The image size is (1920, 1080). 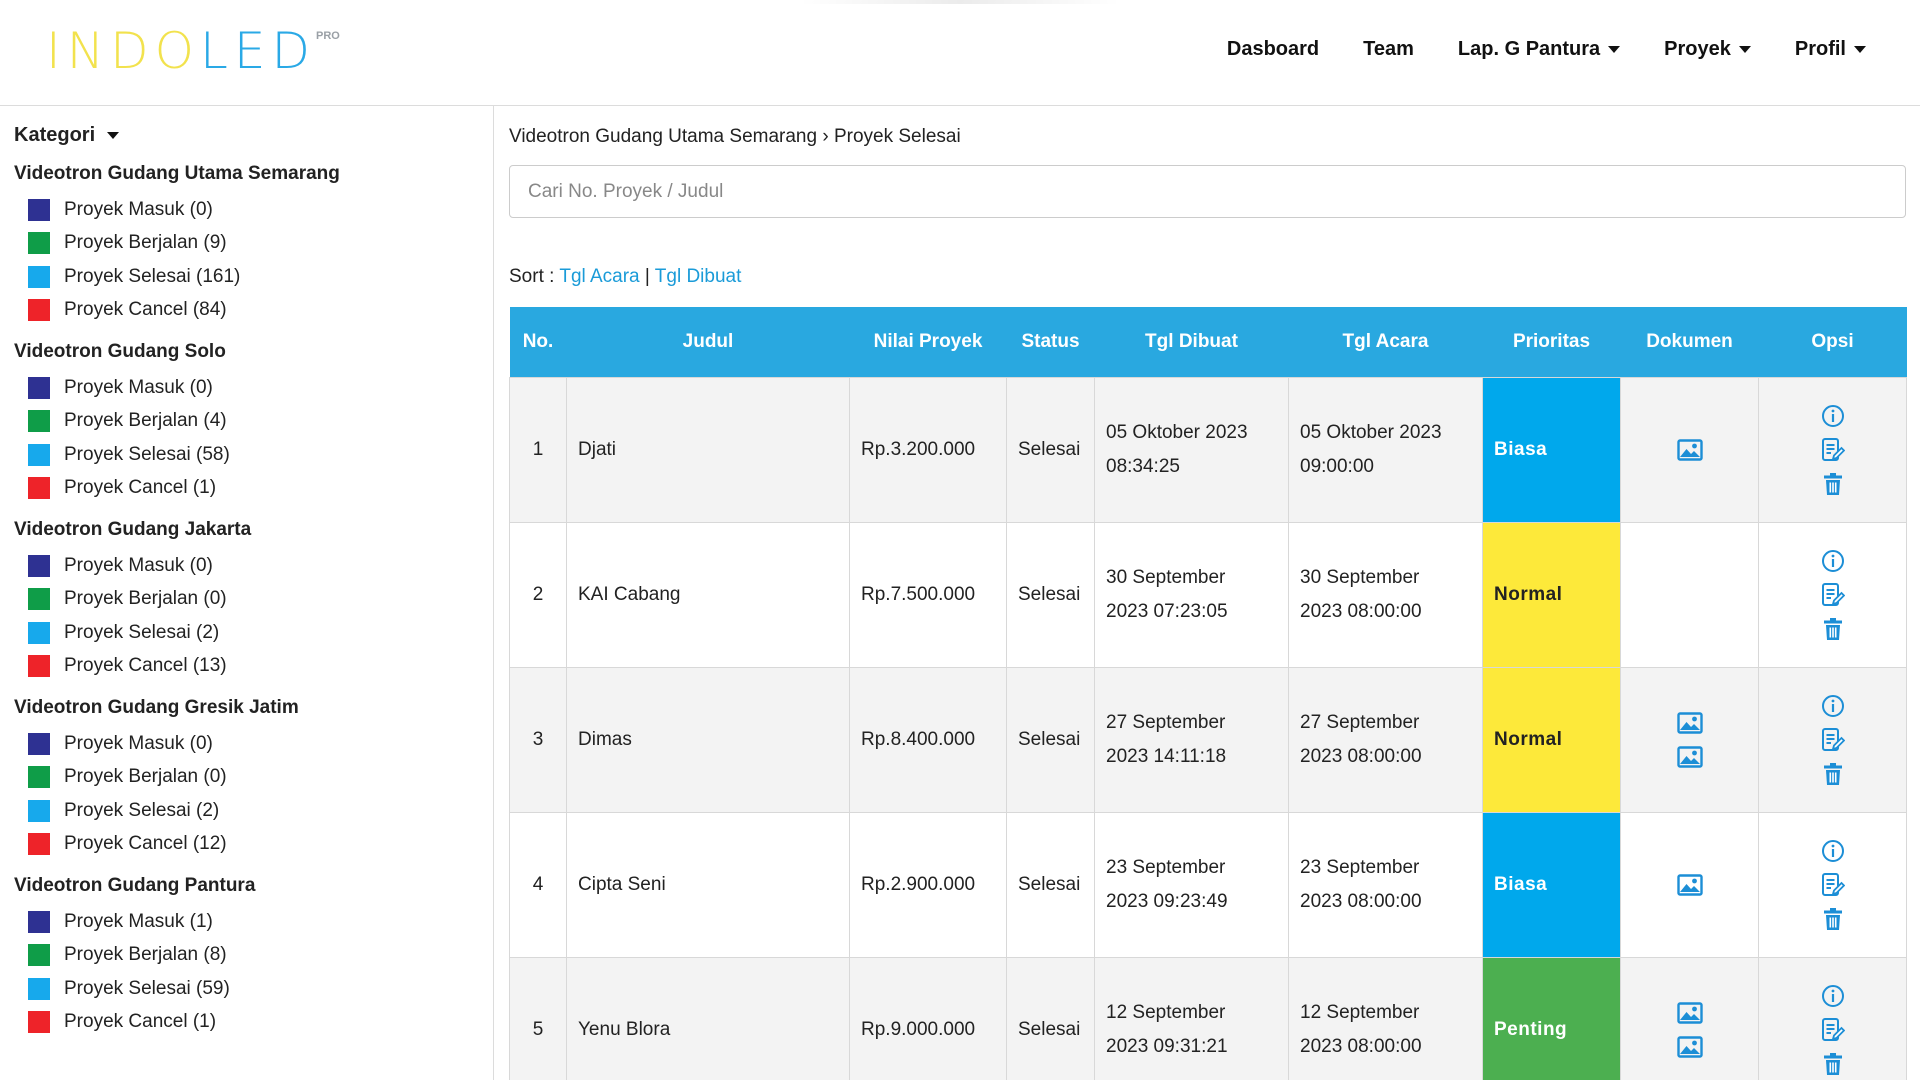 What do you see at coordinates (1361, 756) in the screenshot?
I see `time-line: 2023 08:00:00` at bounding box center [1361, 756].